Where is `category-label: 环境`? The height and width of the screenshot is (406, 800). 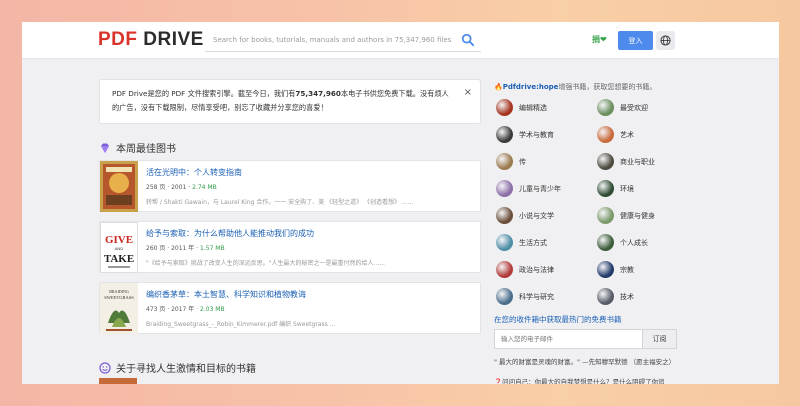 category-label: 环境 is located at coordinates (627, 188).